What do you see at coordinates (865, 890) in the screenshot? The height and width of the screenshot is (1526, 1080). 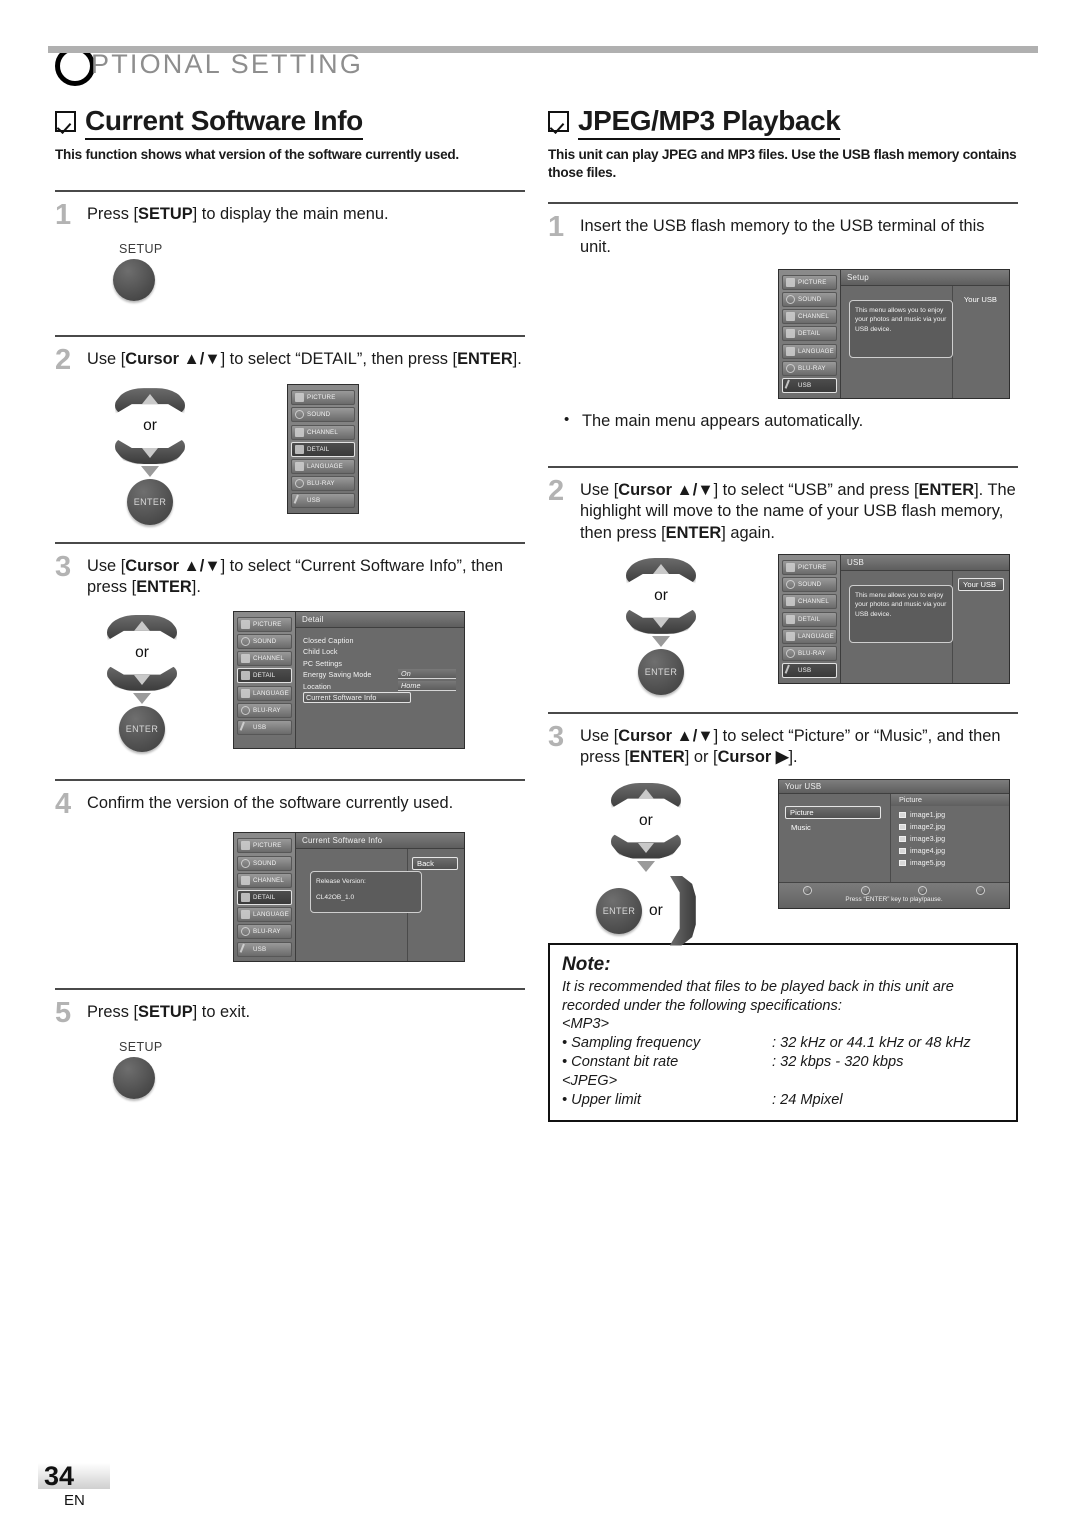 I see `color-button-2-icon` at bounding box center [865, 890].